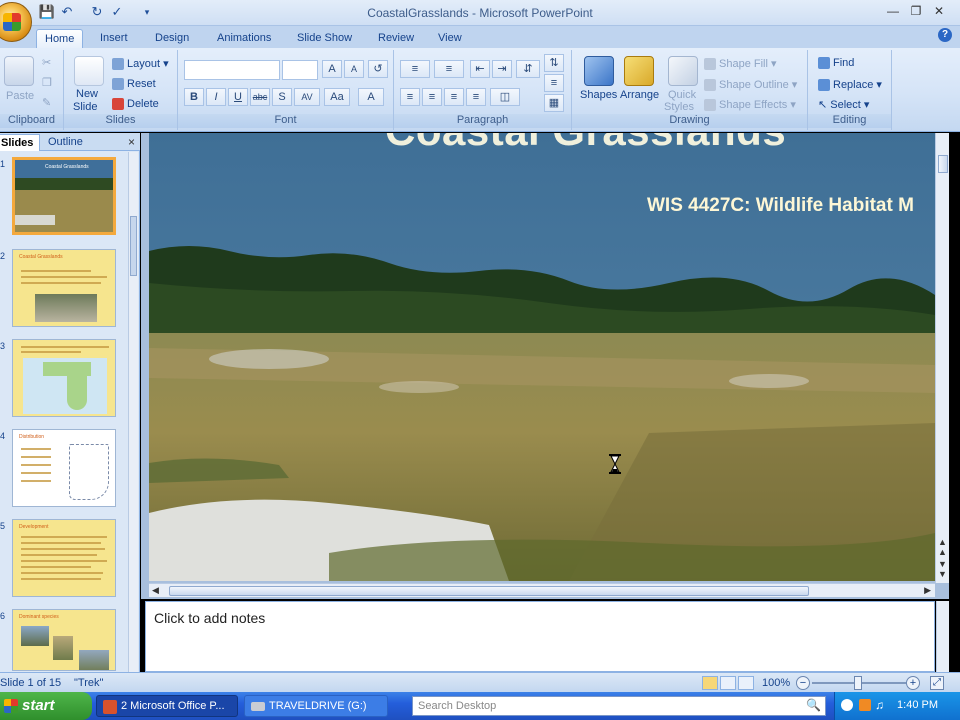 This screenshot has height=720, width=960. Describe the element at coordinates (942, 636) in the screenshot. I see `notes-scrollbar` at that location.